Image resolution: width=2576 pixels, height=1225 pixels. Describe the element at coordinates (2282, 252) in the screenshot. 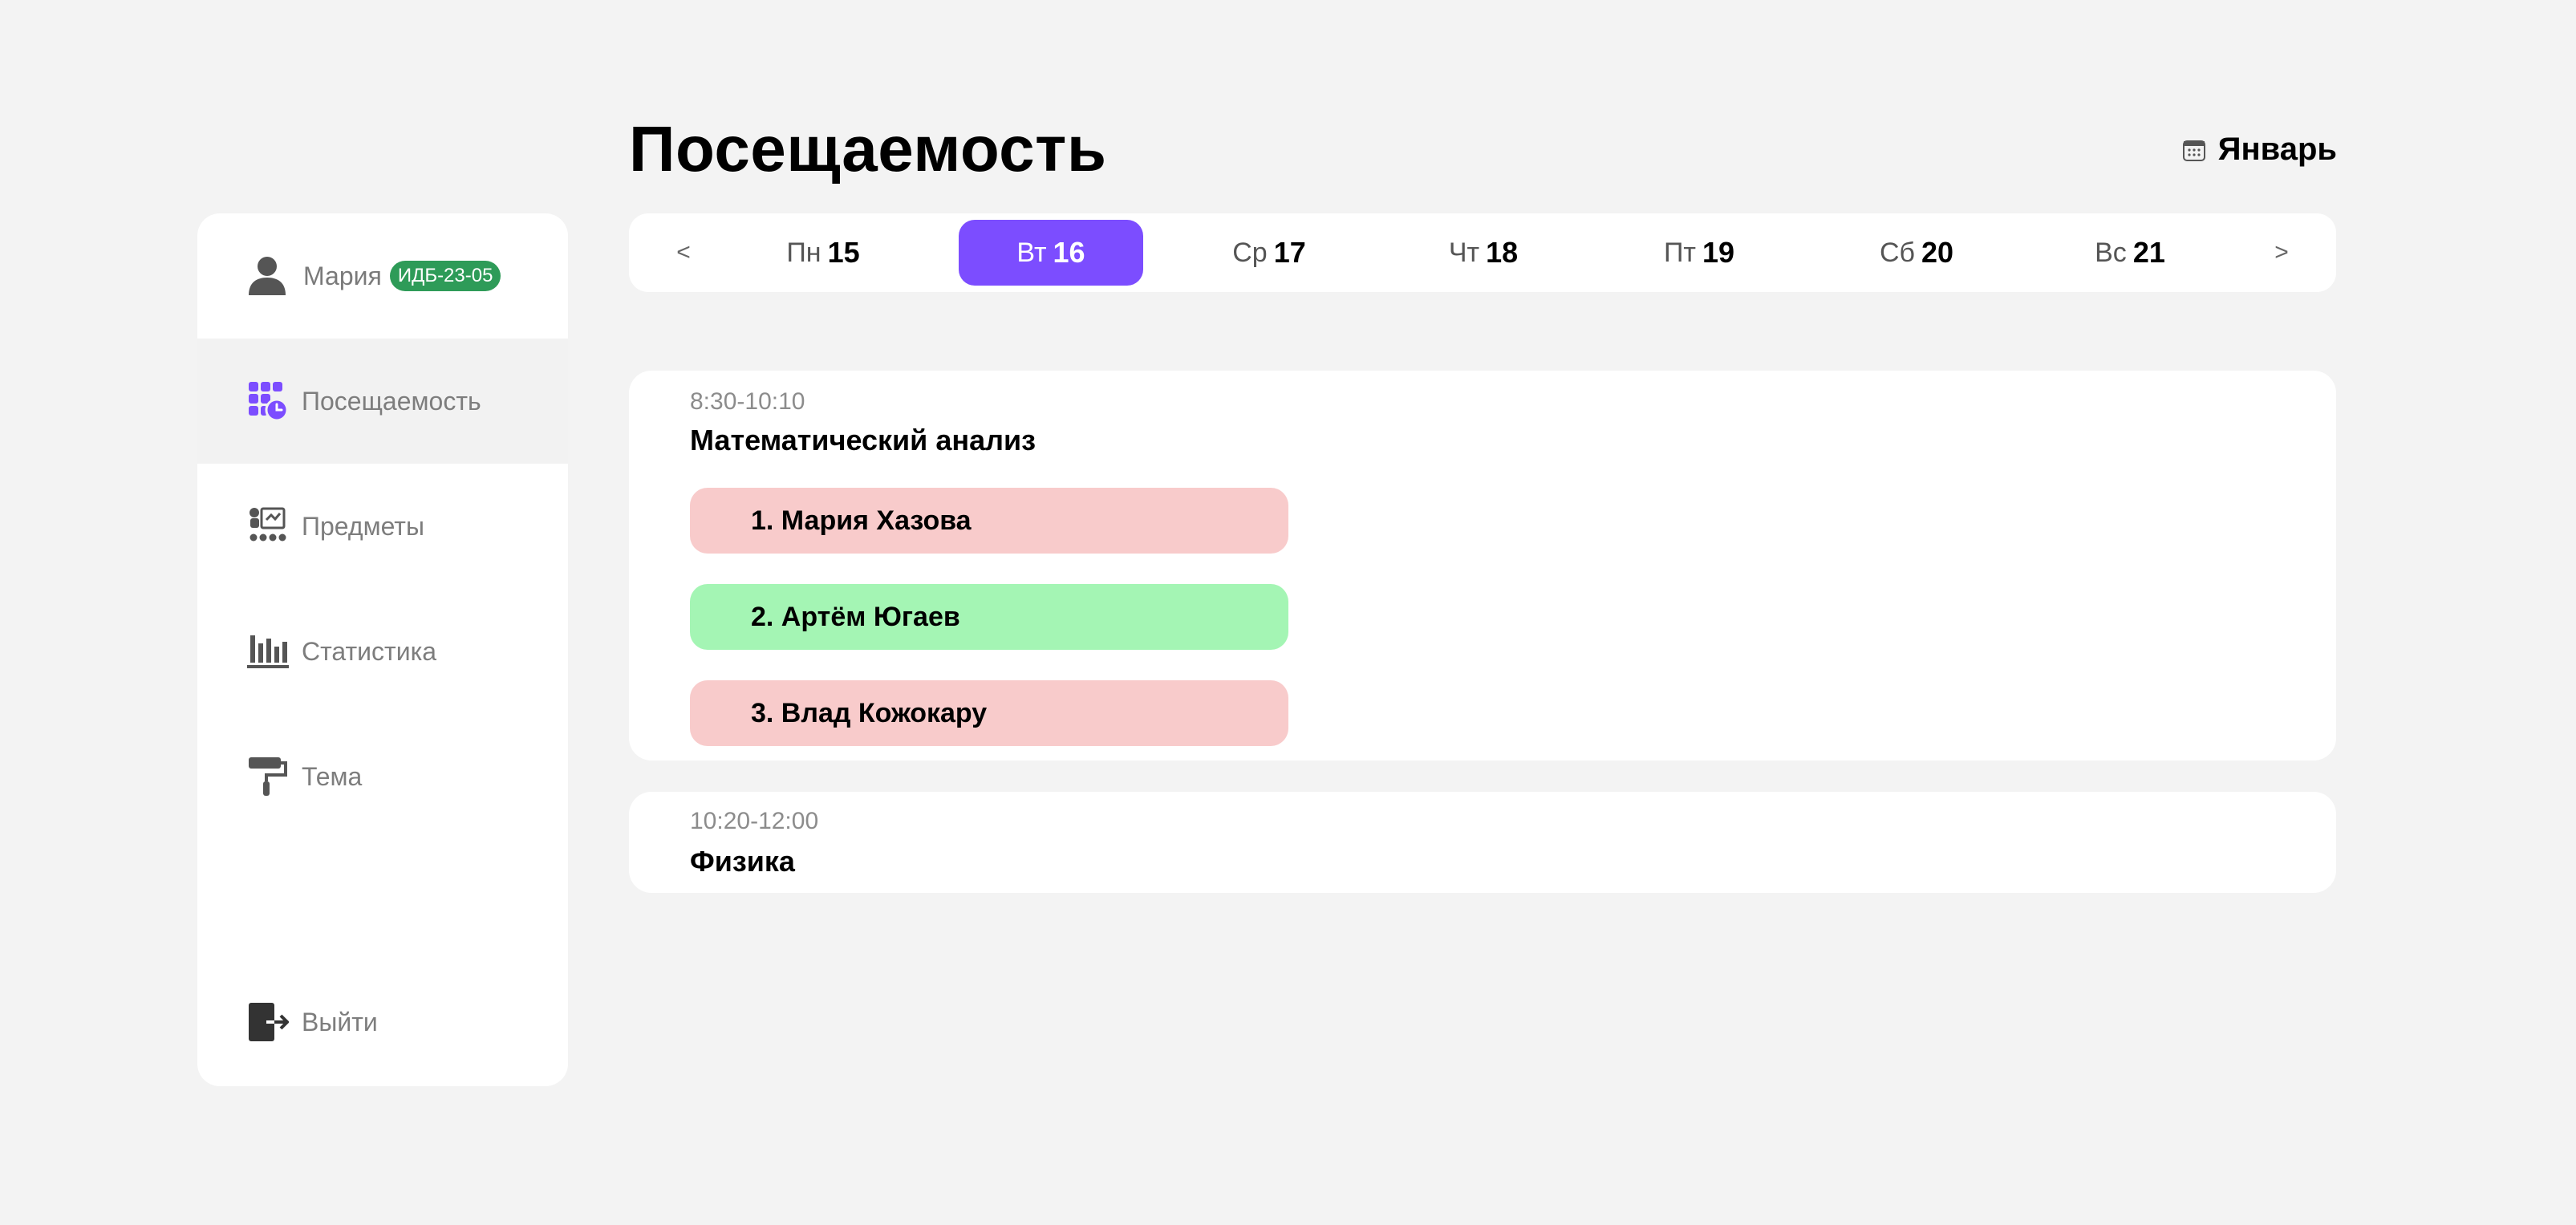

I see `next-week-button: >` at that location.